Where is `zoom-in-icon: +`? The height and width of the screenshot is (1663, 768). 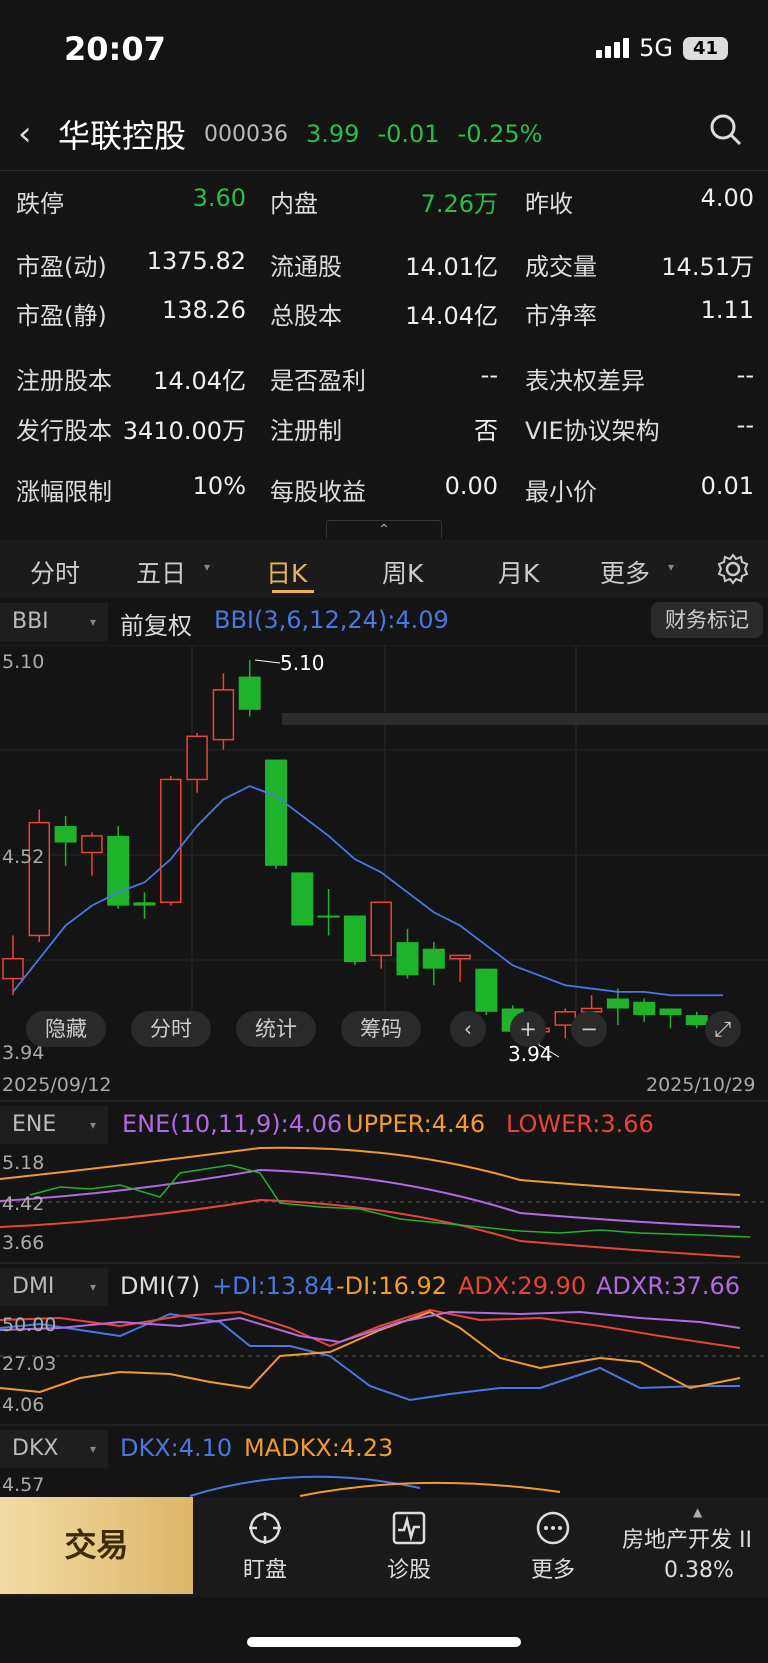
zoom-in-icon: + is located at coordinates (528, 1029).